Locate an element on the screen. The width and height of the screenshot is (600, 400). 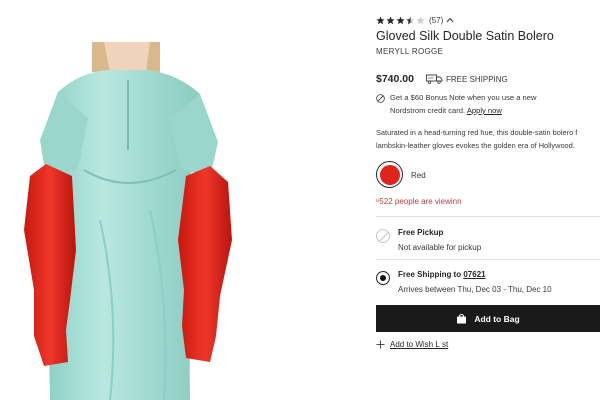
star-half-icon is located at coordinates (410, 19).